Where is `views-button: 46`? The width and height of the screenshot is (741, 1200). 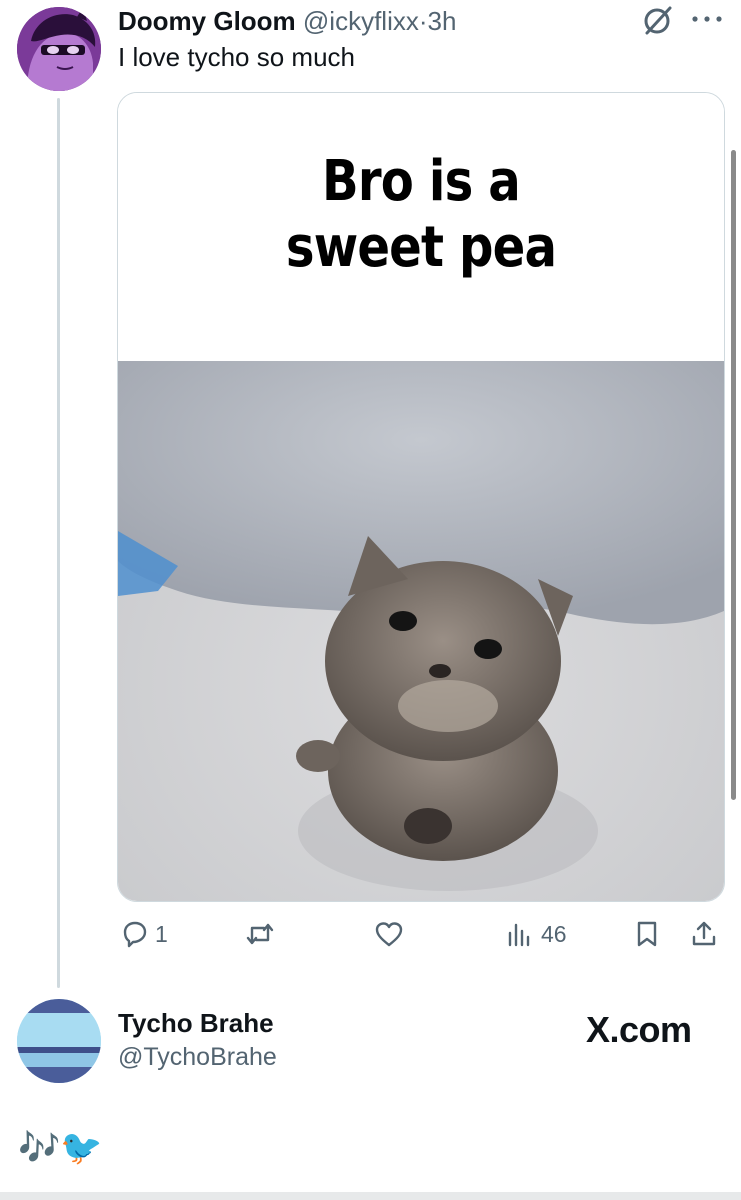 views-button: 46 is located at coordinates (536, 934).